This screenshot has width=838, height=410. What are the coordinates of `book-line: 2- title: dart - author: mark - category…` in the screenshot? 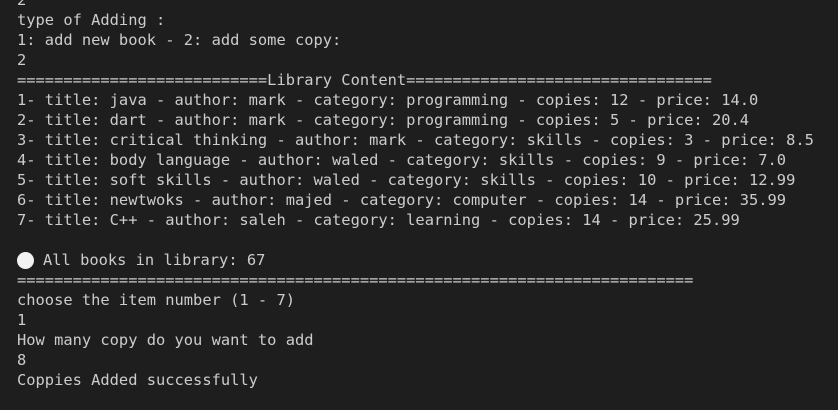 It's located at (383, 120).